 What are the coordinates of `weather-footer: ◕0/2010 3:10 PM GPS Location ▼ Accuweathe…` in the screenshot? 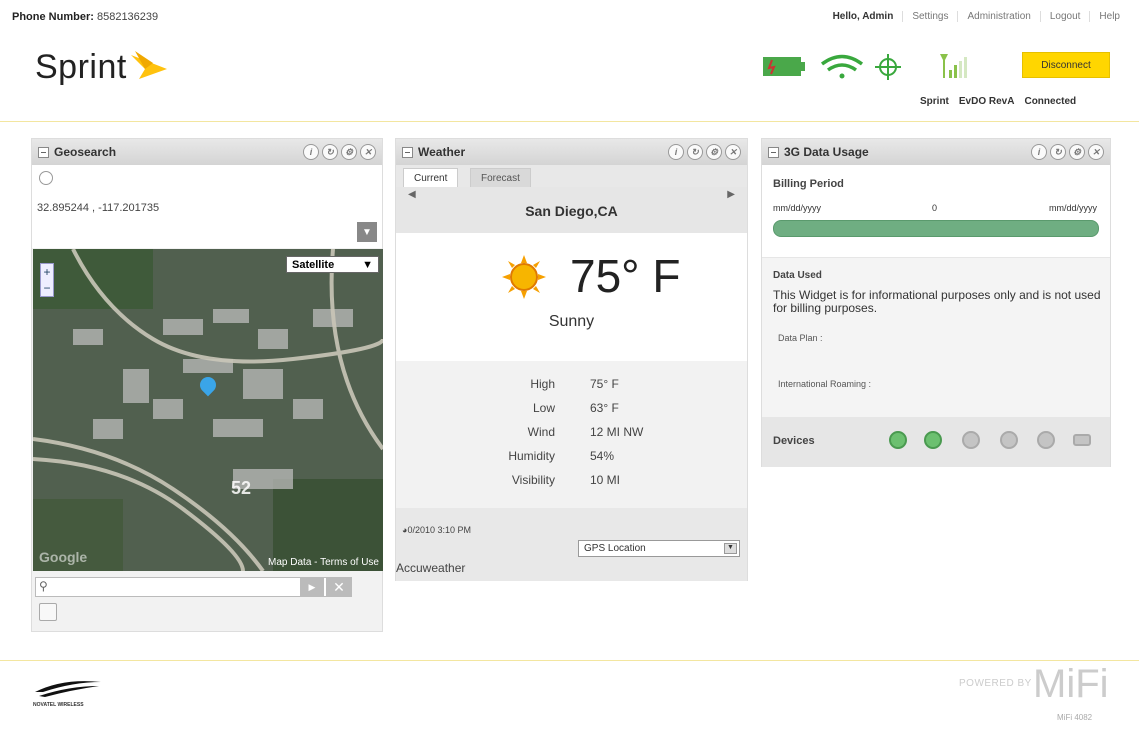 It's located at (571, 544).